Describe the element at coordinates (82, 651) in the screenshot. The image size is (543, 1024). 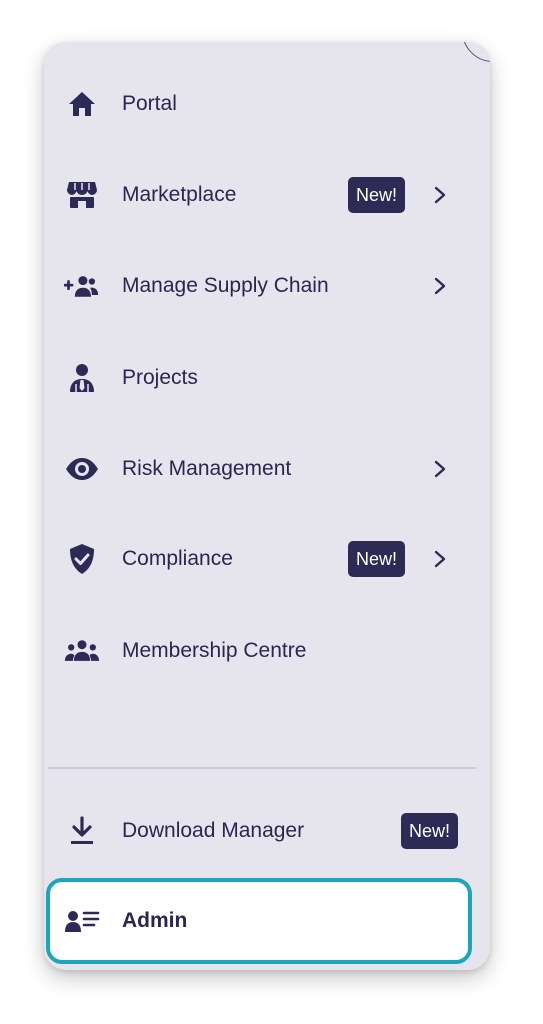
I see `group-icon` at that location.